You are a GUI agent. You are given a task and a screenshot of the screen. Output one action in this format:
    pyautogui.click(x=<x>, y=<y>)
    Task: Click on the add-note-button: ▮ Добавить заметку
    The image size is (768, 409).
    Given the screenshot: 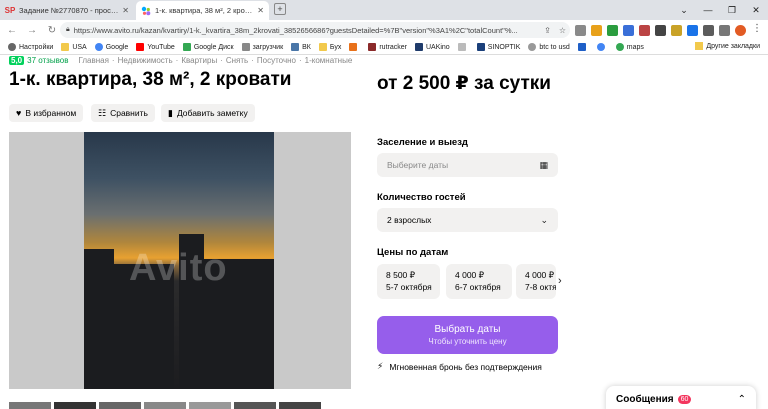 What is the action you would take?
    pyautogui.click(x=208, y=113)
    